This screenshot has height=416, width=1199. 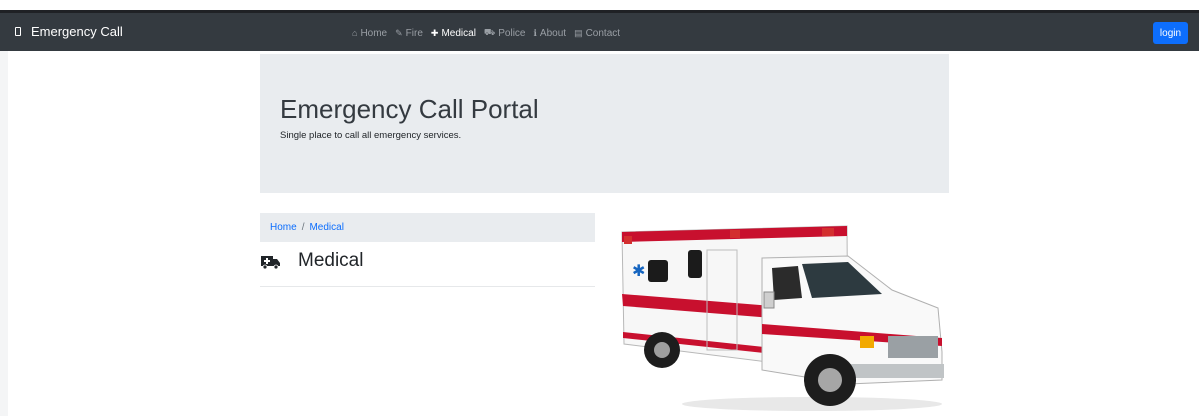 I want to click on nav-item-police: ⛟ Police, so click(x=505, y=33).